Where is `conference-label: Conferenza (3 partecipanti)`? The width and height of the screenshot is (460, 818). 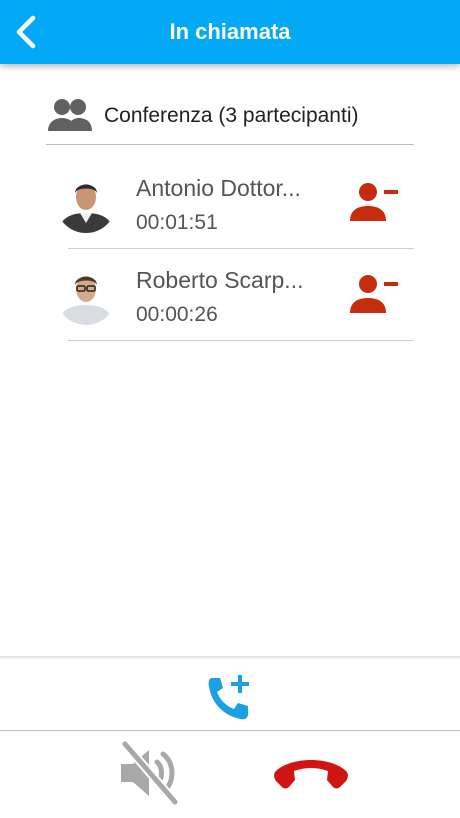
conference-label: Conferenza (3 partecipanti) is located at coordinates (231, 115).